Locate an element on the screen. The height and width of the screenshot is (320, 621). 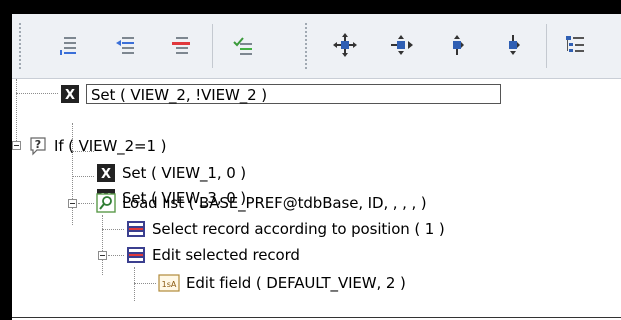
collapse-load-list-toggle is located at coordinates (72, 203).